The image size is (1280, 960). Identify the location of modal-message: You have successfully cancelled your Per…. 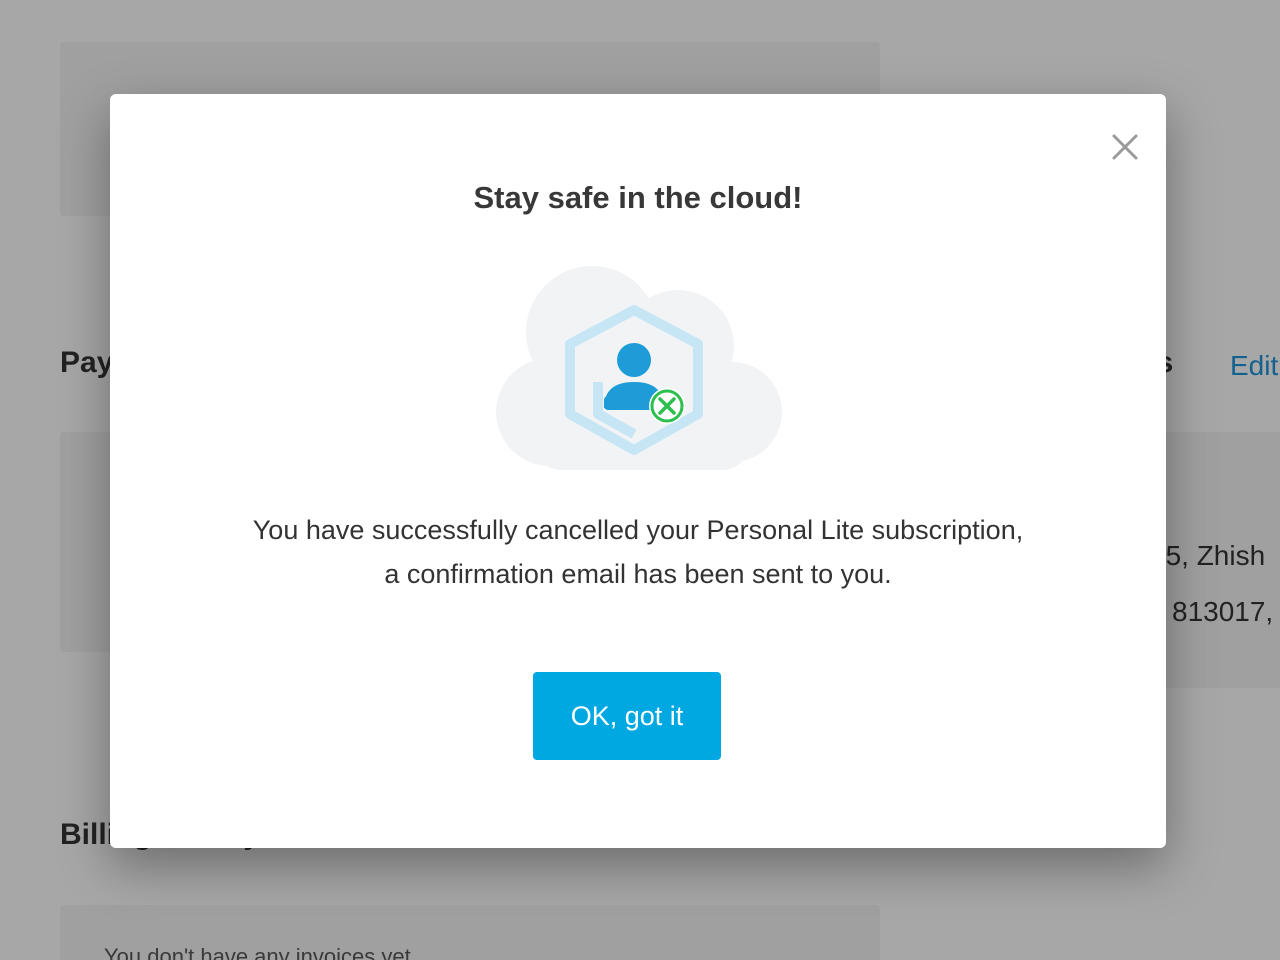
(638, 552).